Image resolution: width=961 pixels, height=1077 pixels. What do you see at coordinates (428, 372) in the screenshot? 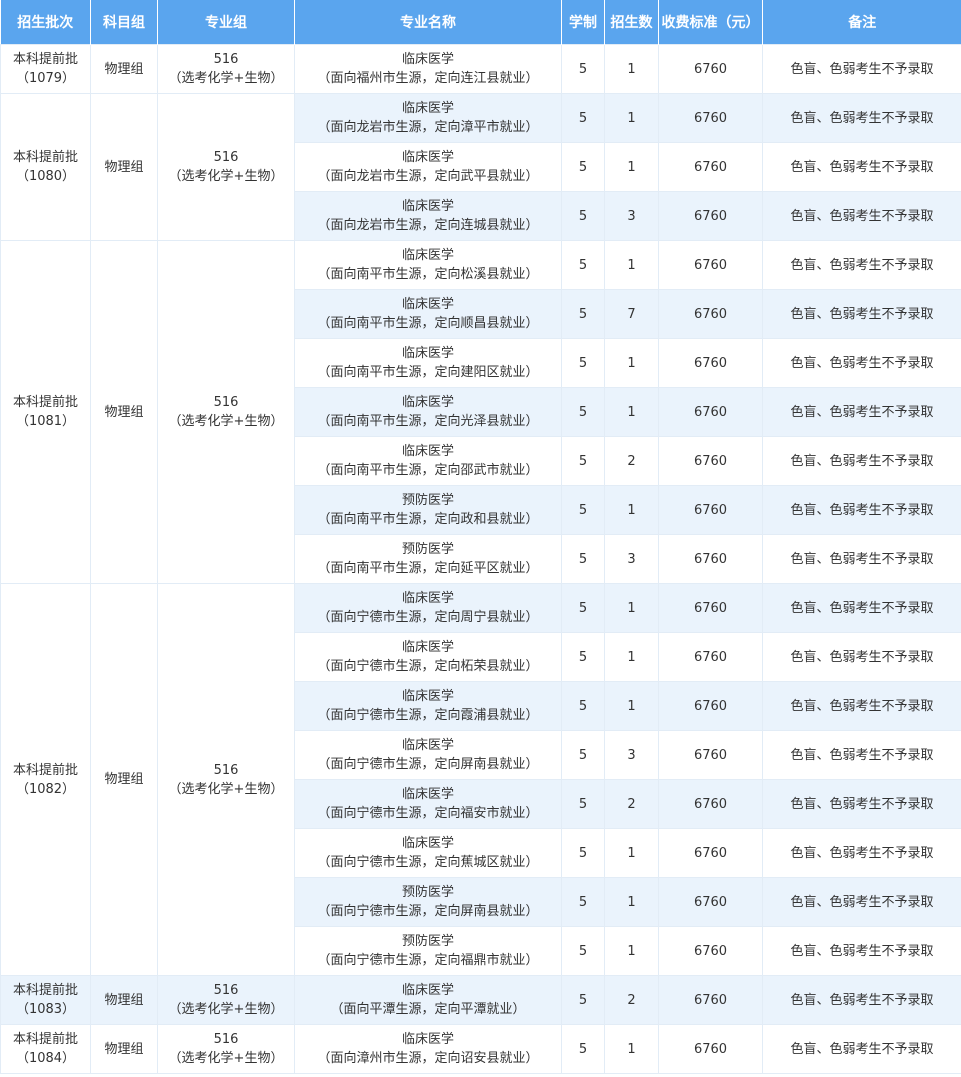
I see `major-direction: （面向南平市生源，定向建阳区就业）` at bounding box center [428, 372].